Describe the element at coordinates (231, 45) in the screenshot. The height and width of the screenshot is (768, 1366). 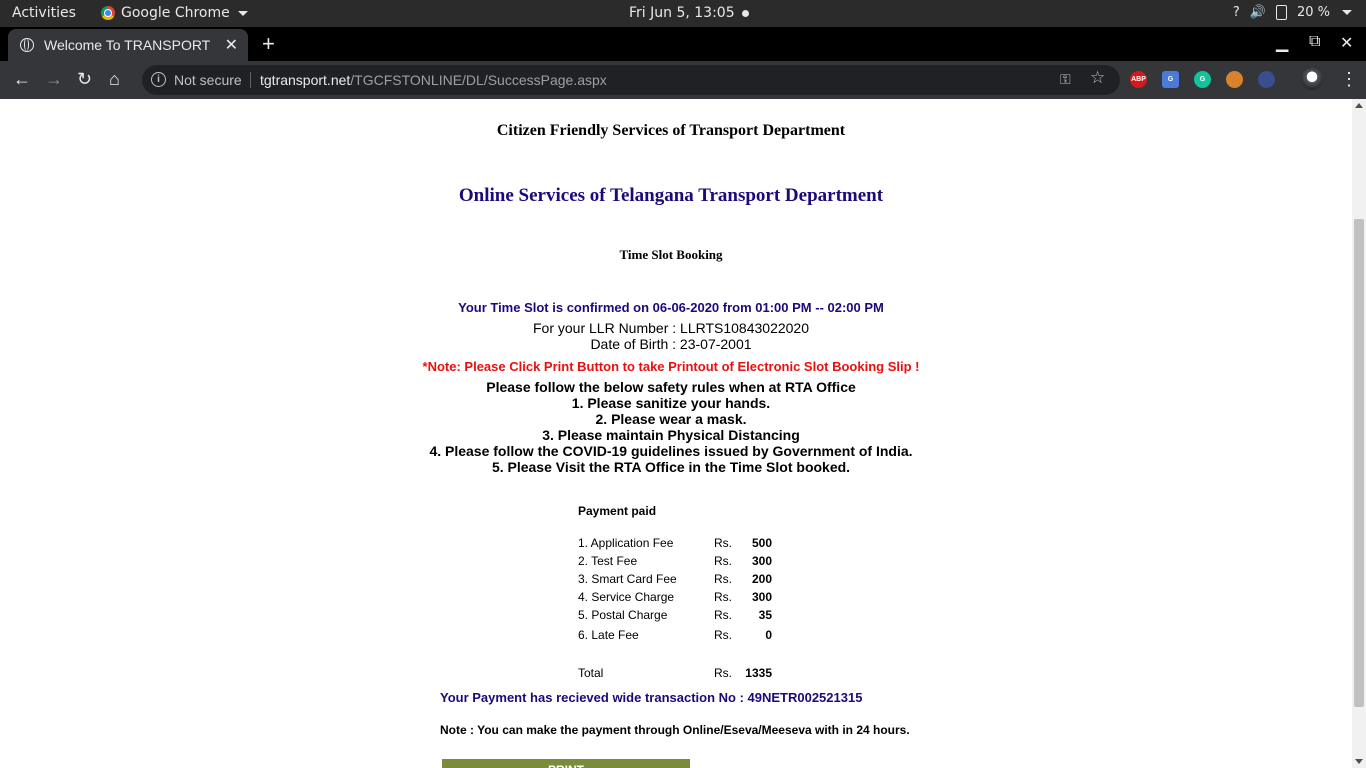
I see `close-tab-icon: ✕` at that location.